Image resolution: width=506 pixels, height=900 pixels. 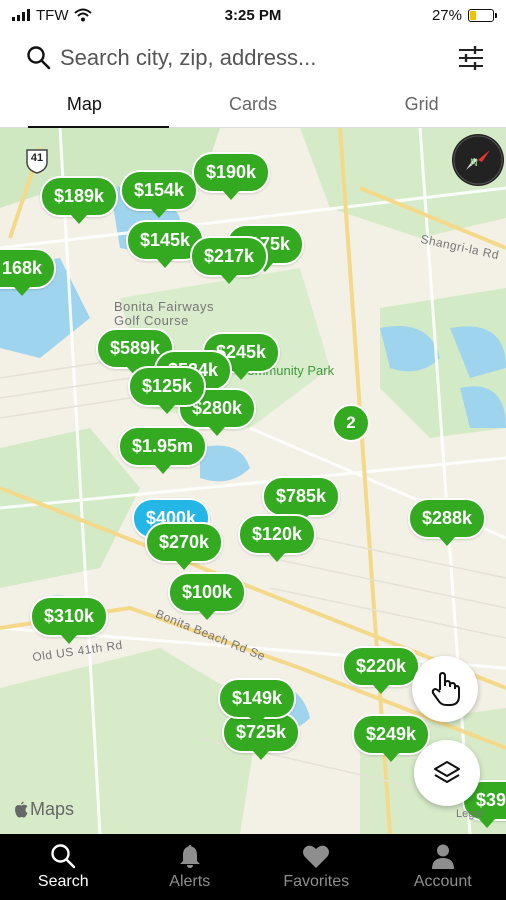 I want to click on svg-text: N, so click(x=474, y=163).